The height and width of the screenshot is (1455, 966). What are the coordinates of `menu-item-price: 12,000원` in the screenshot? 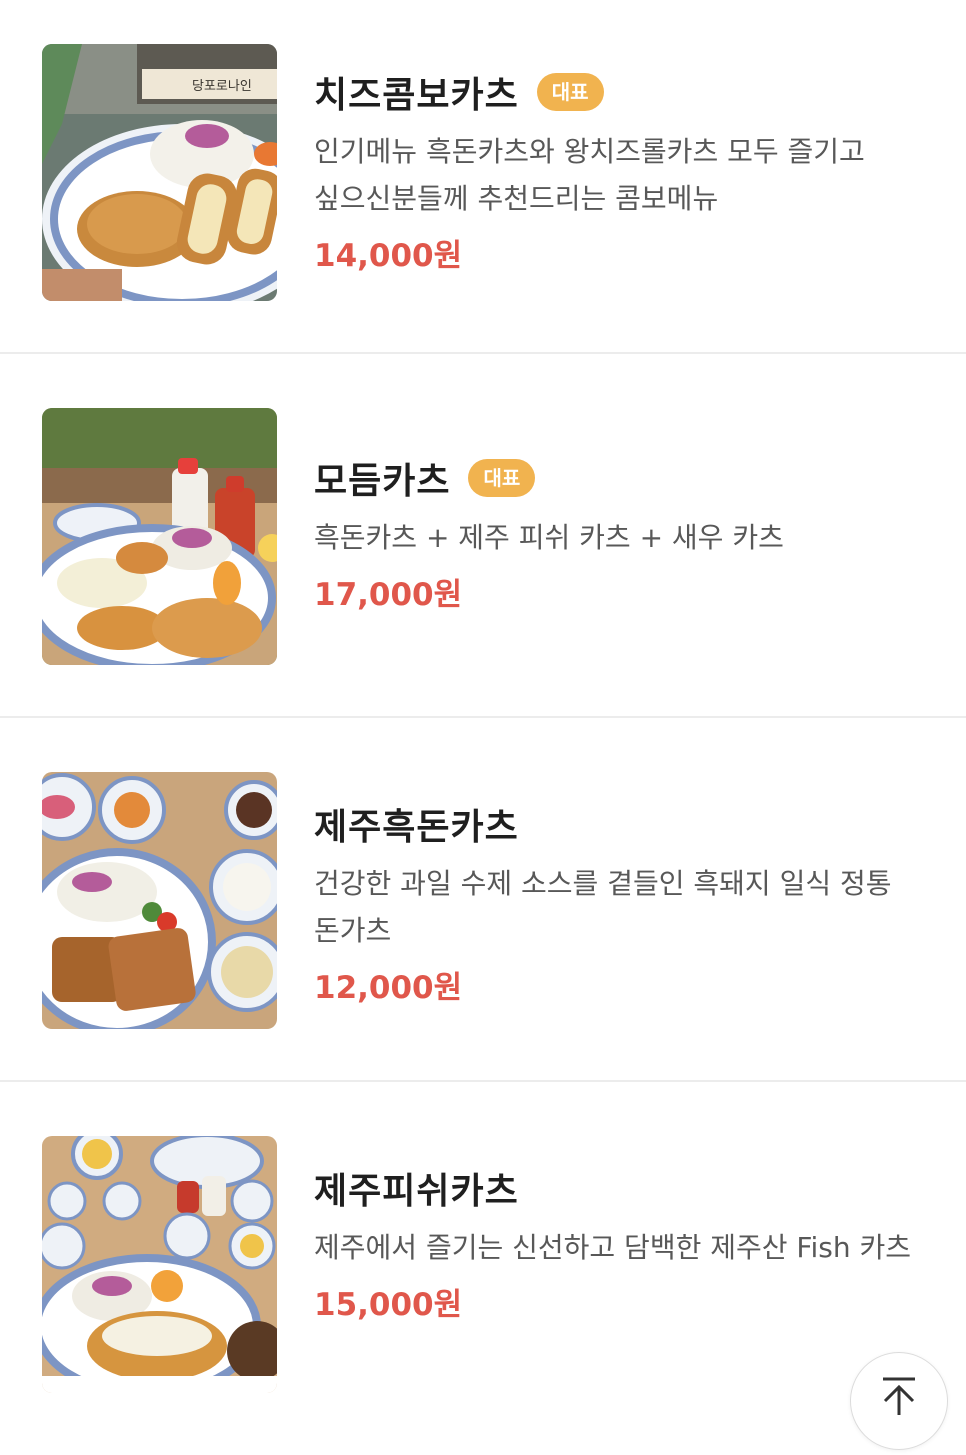 It's located at (388, 988).